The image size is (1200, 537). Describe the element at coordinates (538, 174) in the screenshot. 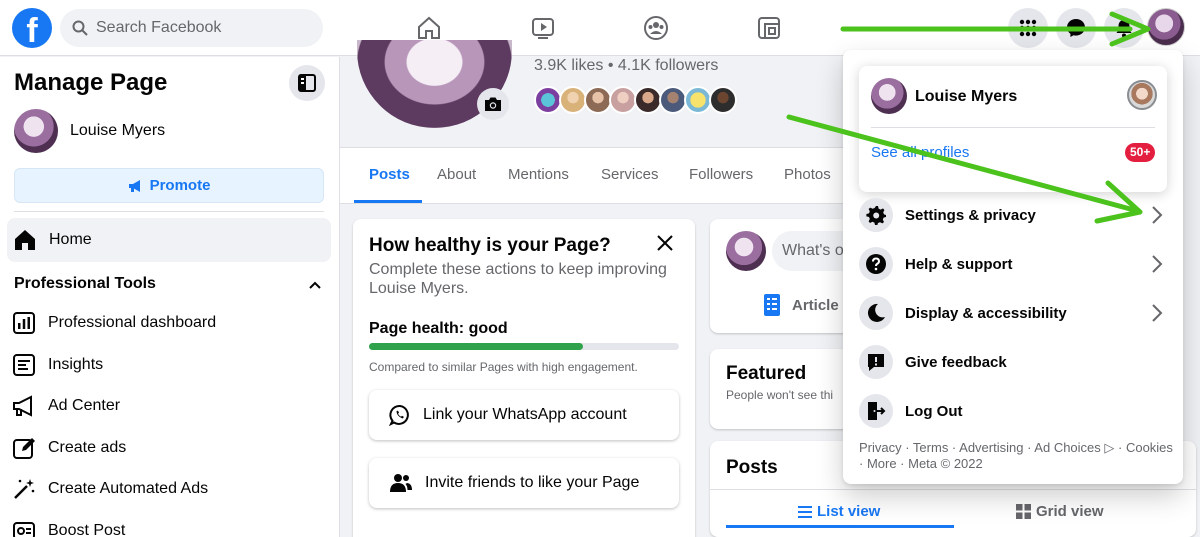

I see `tab-mentions: Mentions` at that location.